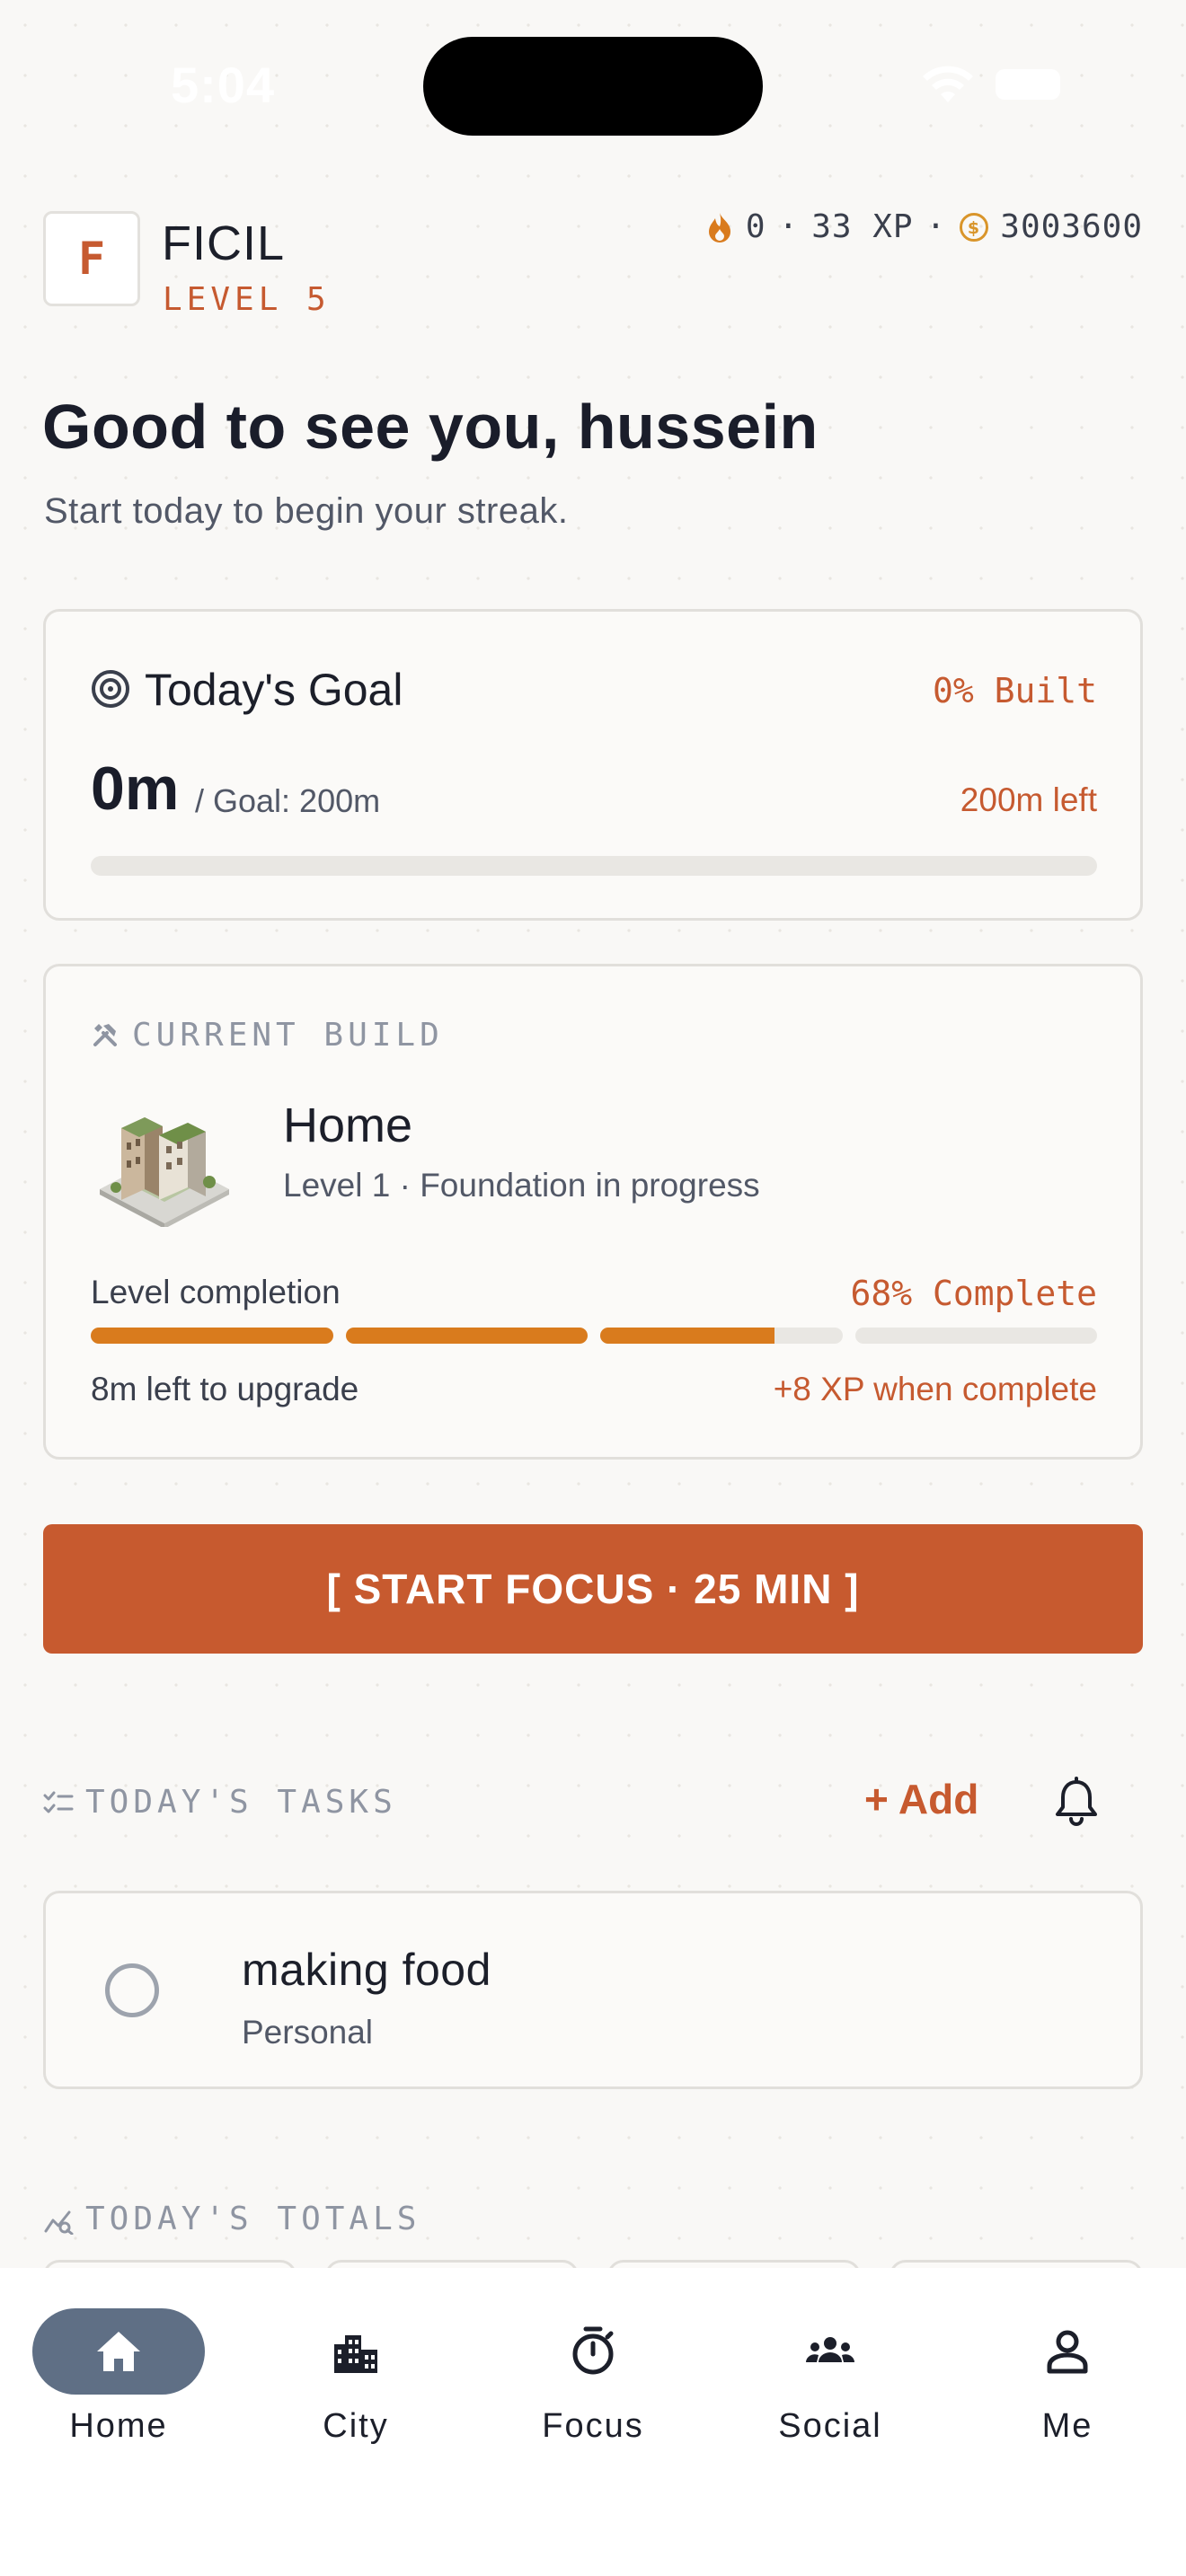 The image size is (1186, 2576). Describe the element at coordinates (719, 227) in the screenshot. I see `flame-icon` at that location.